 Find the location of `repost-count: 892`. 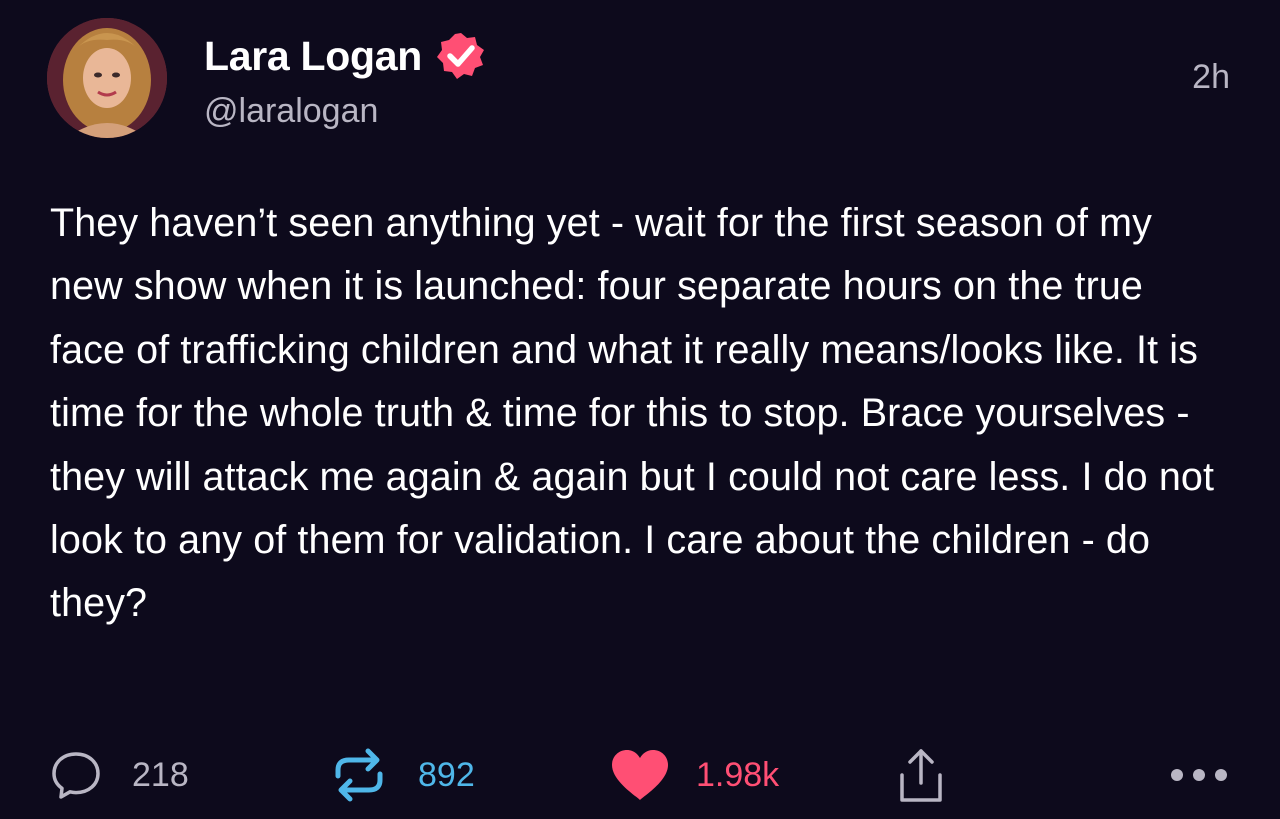

repost-count: 892 is located at coordinates (446, 774).